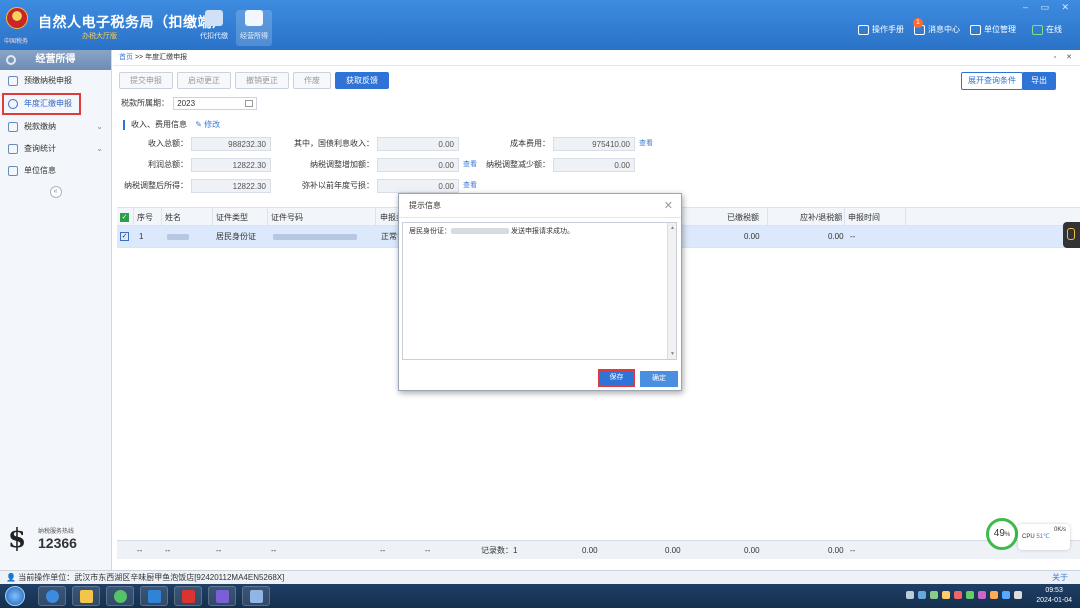 The width and height of the screenshot is (1080, 608). What do you see at coordinates (262, 80) in the screenshot?
I see `cancel-correction-button: 撤销更正` at bounding box center [262, 80].